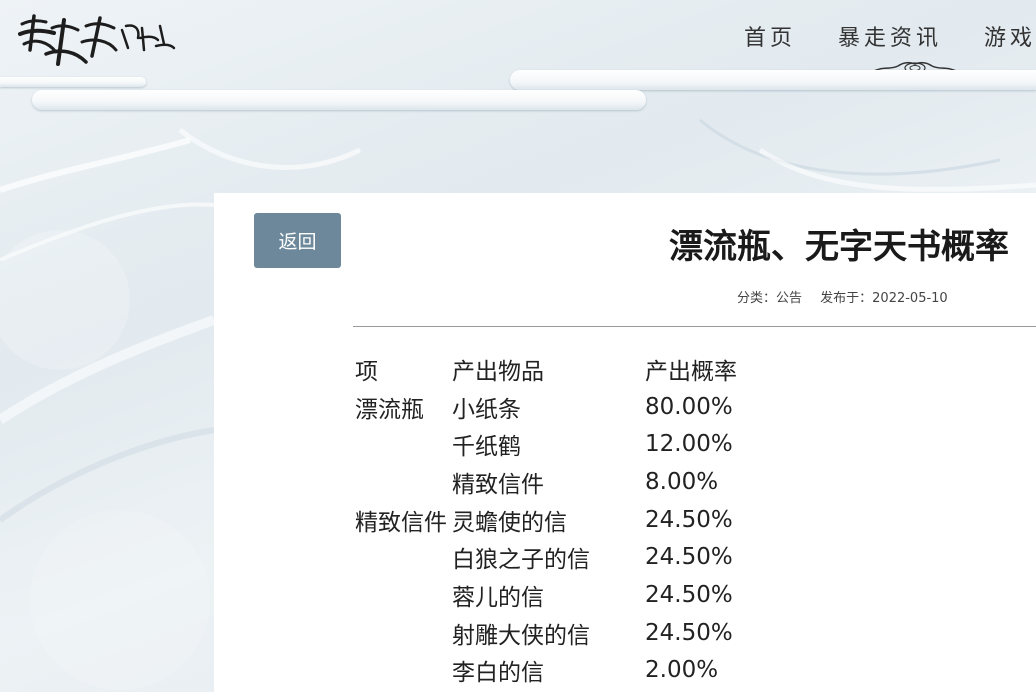  Describe the element at coordinates (389, 409) in the screenshot. I see `table-cell: 漂流瓶` at that location.